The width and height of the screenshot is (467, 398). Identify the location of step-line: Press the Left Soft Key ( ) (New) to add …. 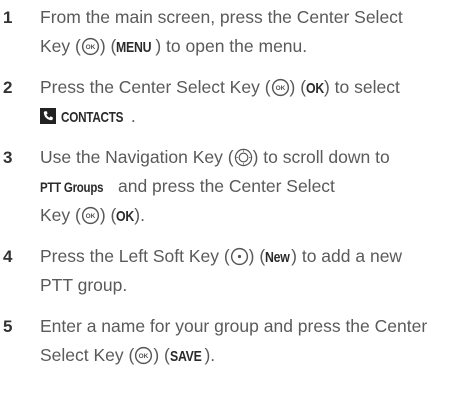
(252, 256).